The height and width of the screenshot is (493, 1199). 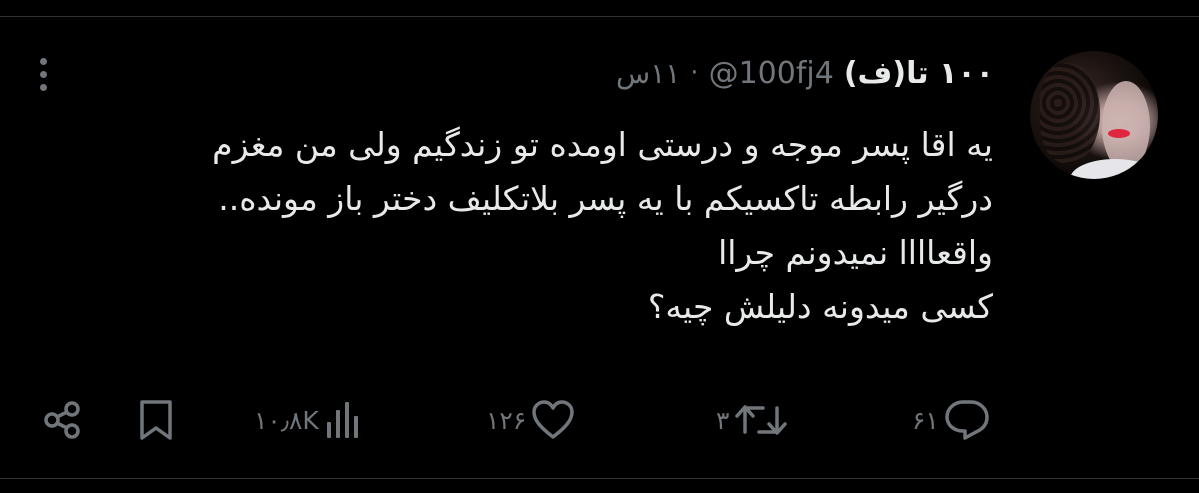 I want to click on bookmark-icon, so click(x=156, y=420).